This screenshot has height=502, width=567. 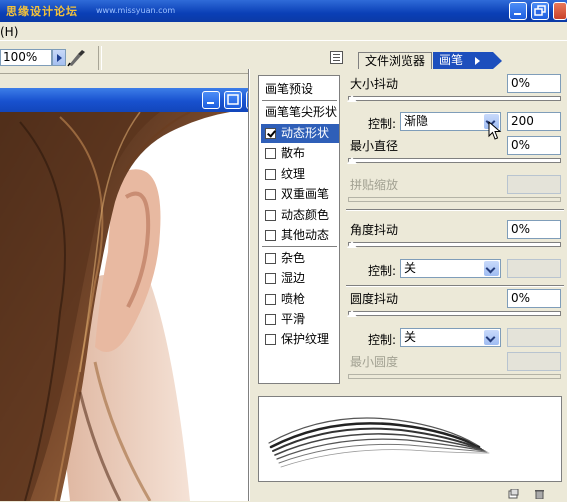 What do you see at coordinates (539, 494) in the screenshot?
I see `delete-icon` at bounding box center [539, 494].